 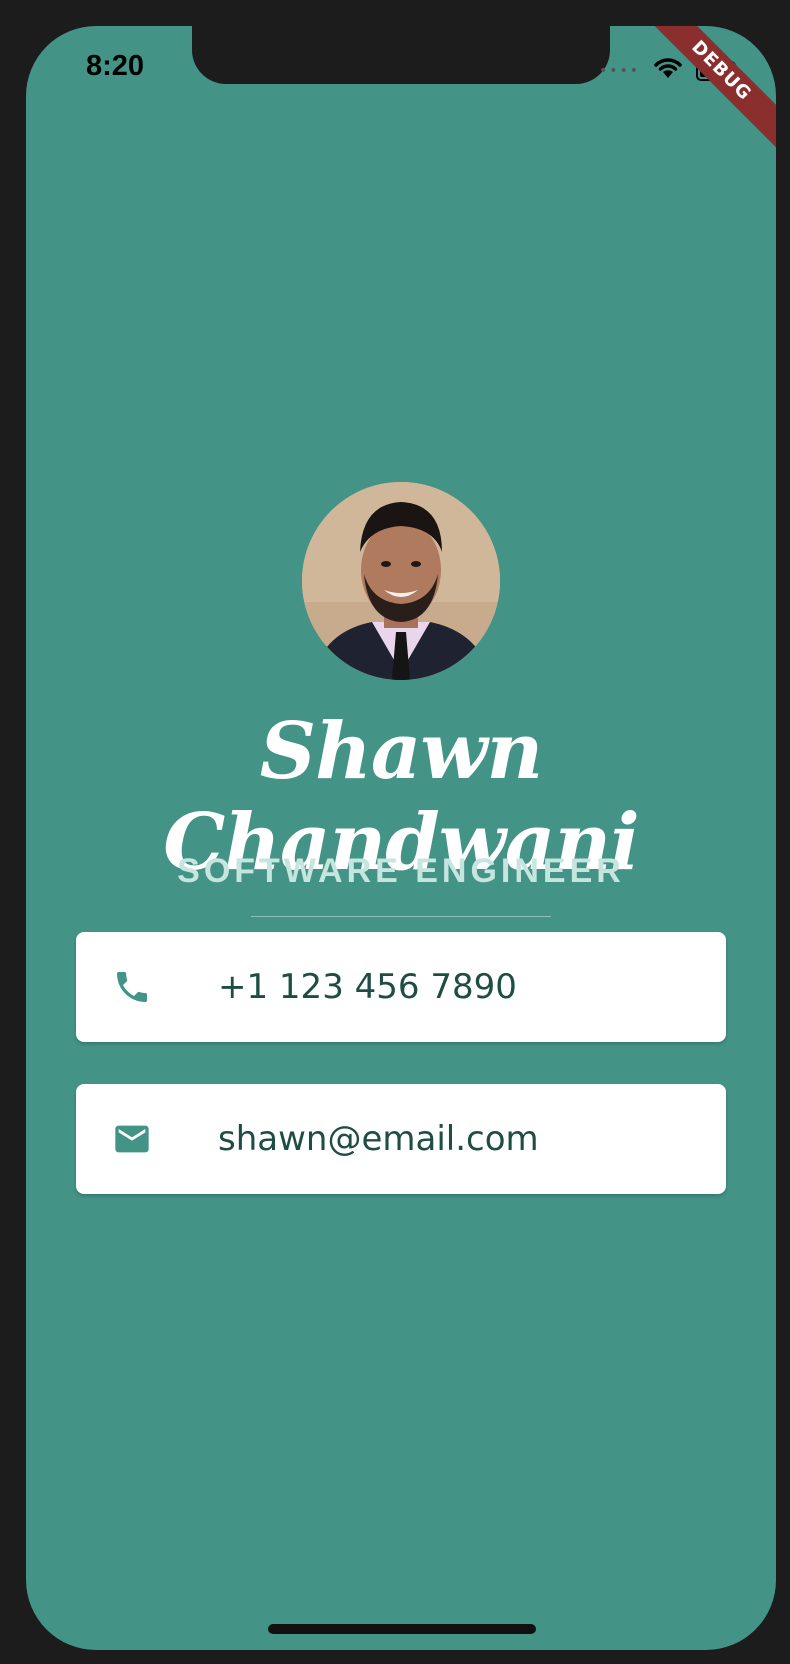 I want to click on profile-avatar, so click(x=401, y=581).